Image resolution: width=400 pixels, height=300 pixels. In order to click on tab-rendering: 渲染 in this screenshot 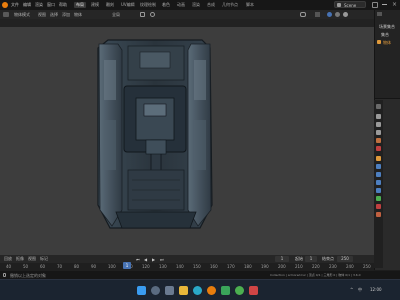, I will do `click(196, 5)`.